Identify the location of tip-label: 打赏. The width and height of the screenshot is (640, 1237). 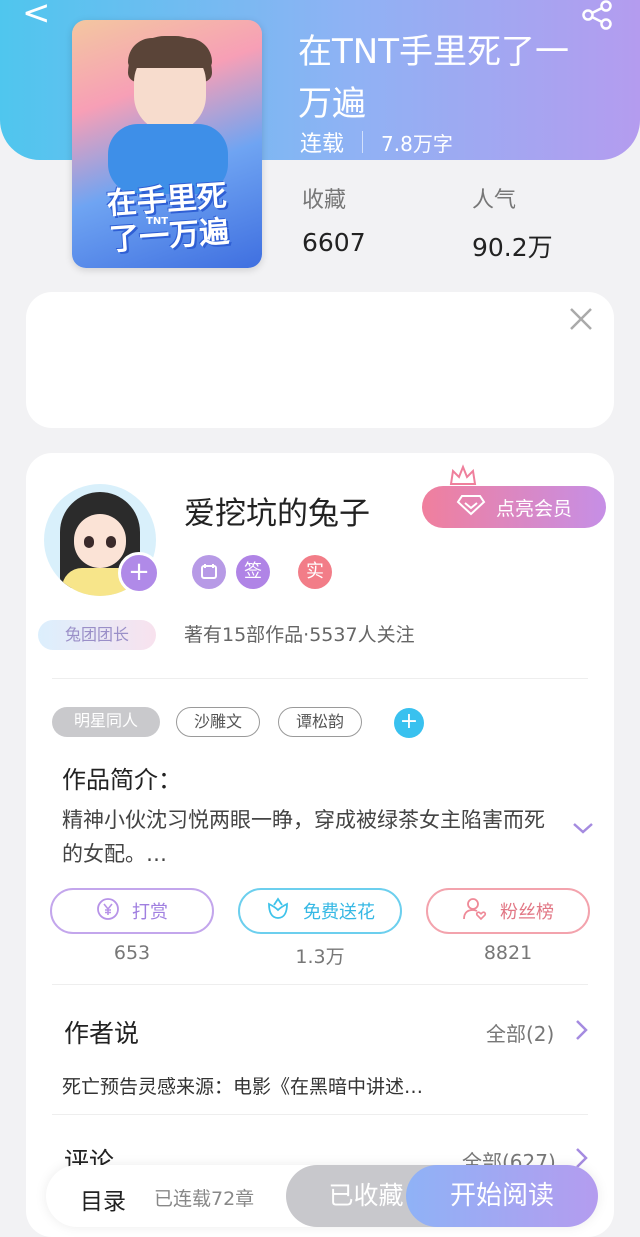
(150, 912).